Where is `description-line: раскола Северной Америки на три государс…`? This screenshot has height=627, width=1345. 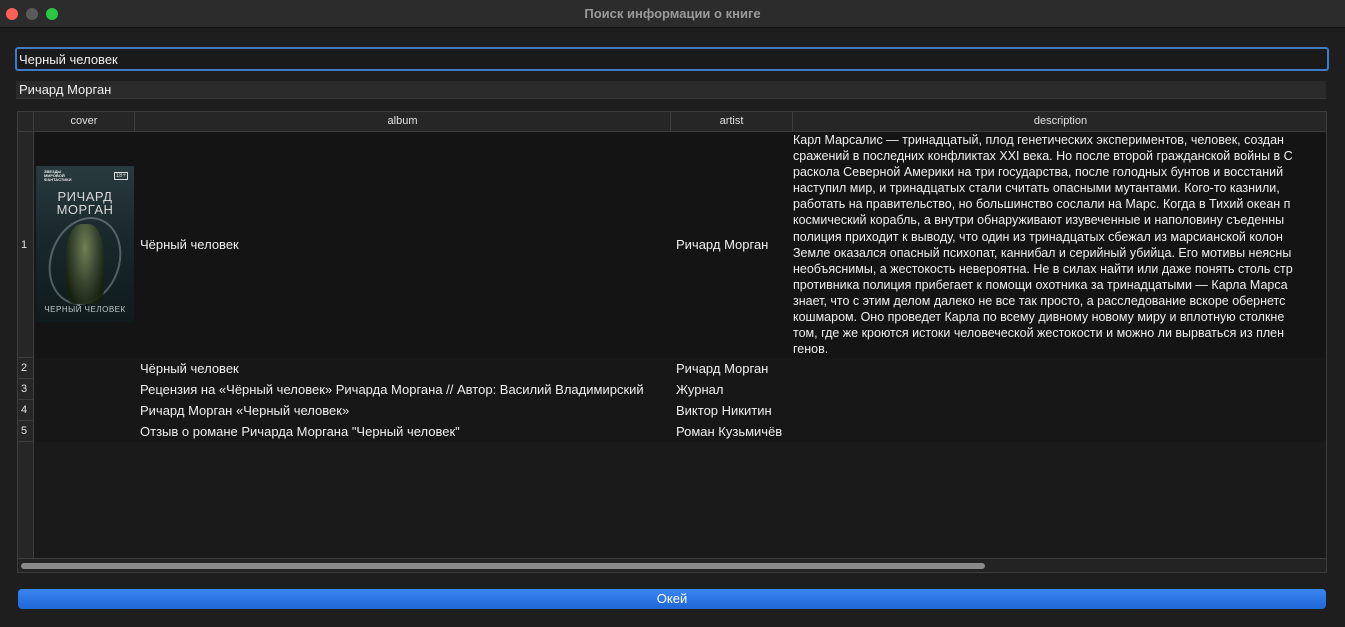
description-line: раскола Северной Америки на три государс… is located at coordinates (1038, 172).